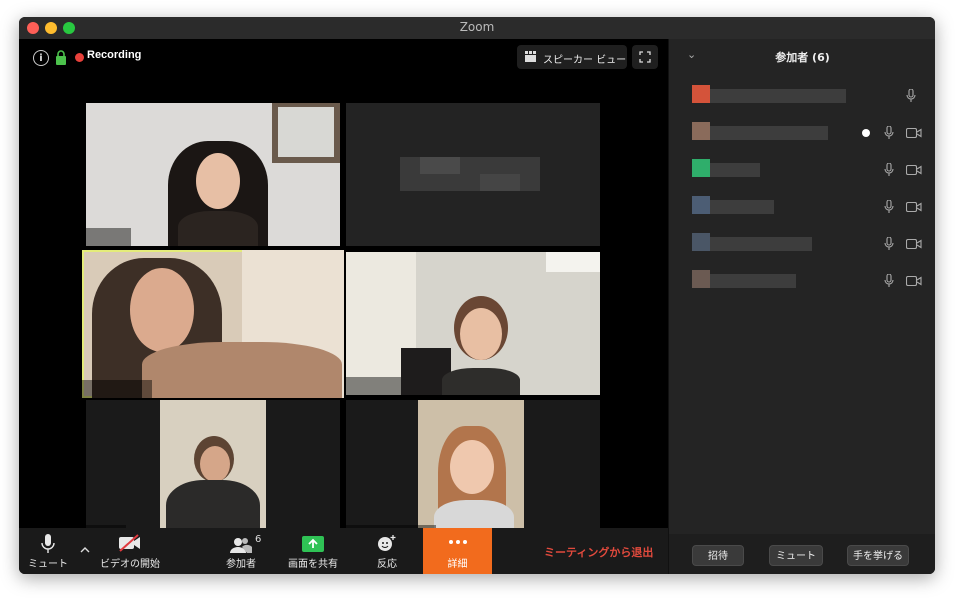 Image resolution: width=960 pixels, height=604 pixels. Describe the element at coordinates (213, 324) in the screenshot. I see `video-tile-active-speaker` at that location.